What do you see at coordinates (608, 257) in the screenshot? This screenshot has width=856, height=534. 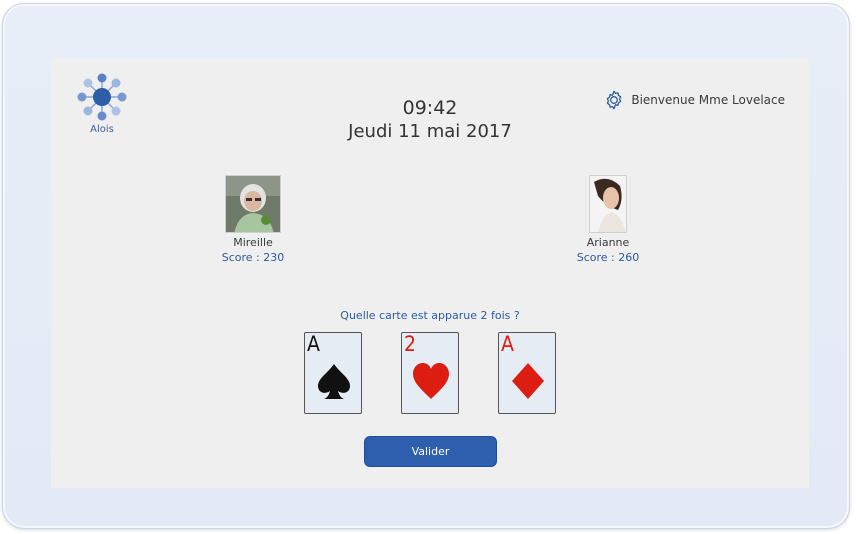 I see `player-score: Score : 260` at bounding box center [608, 257].